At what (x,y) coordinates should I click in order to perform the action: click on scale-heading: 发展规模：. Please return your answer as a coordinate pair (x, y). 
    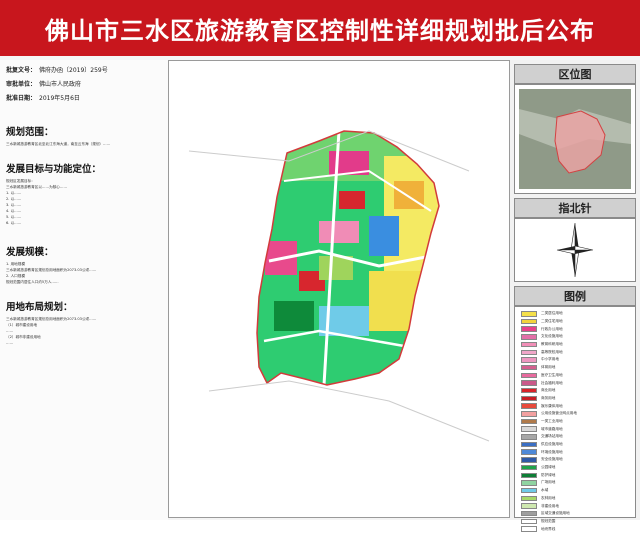
    Looking at the image, I should click on (30, 252).